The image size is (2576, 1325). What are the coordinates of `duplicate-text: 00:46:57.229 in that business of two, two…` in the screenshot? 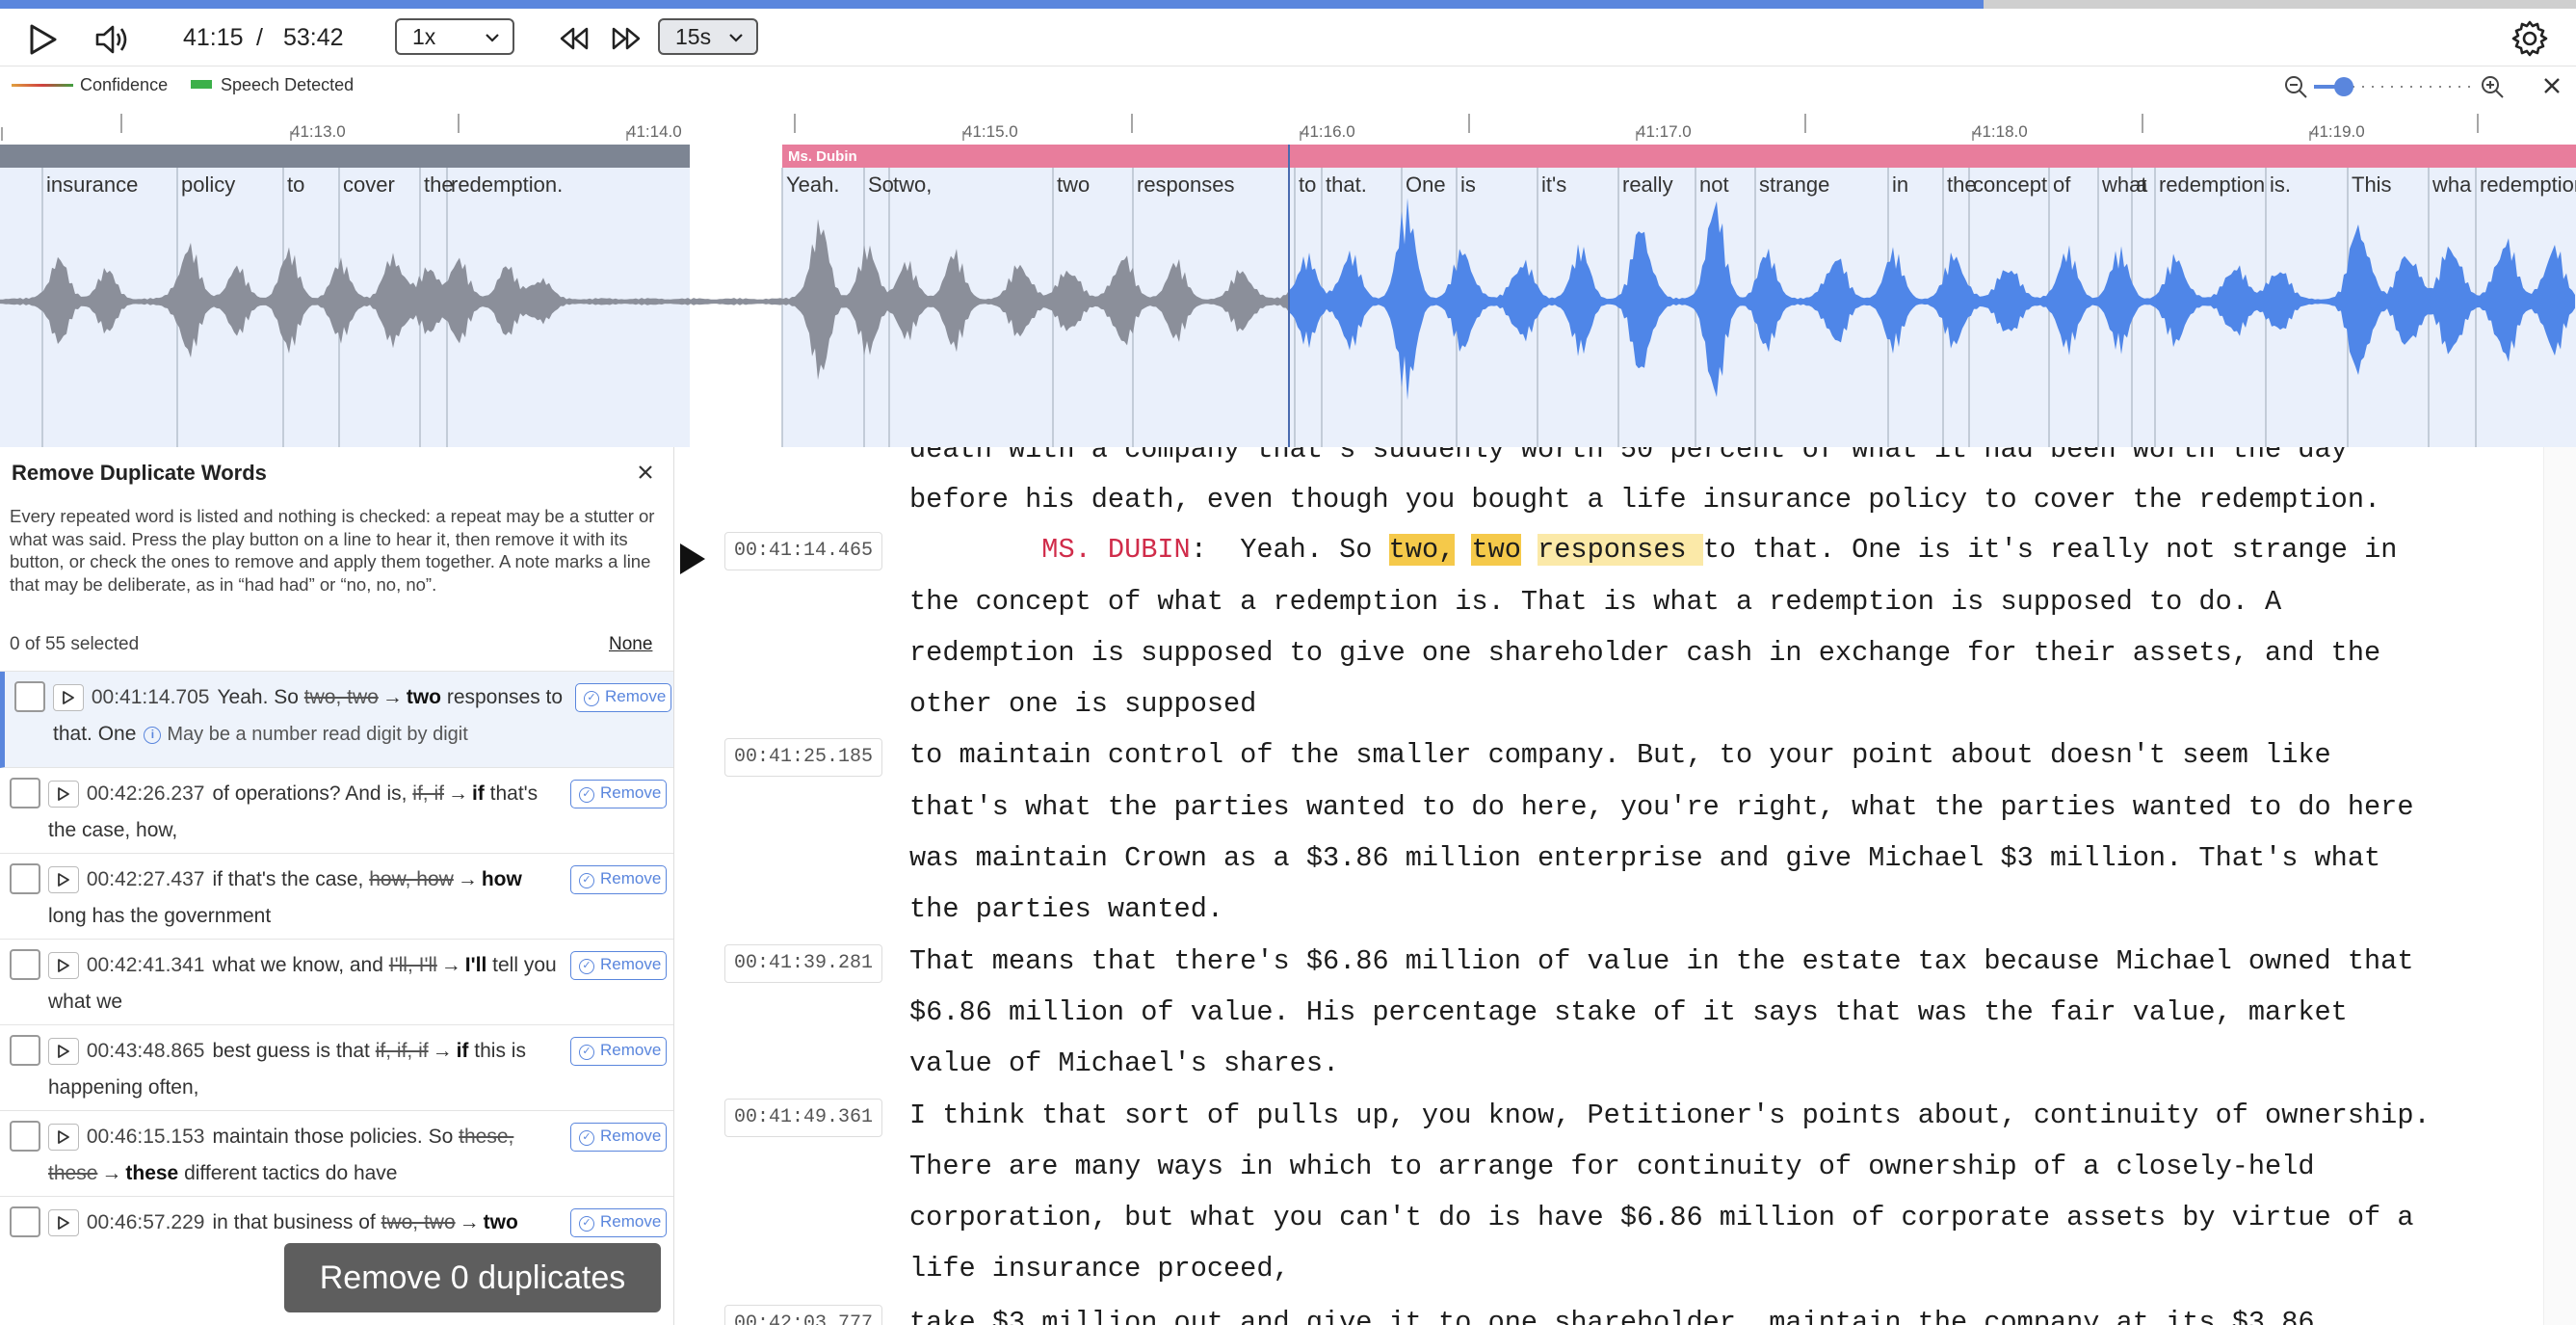 It's located at (306, 1223).